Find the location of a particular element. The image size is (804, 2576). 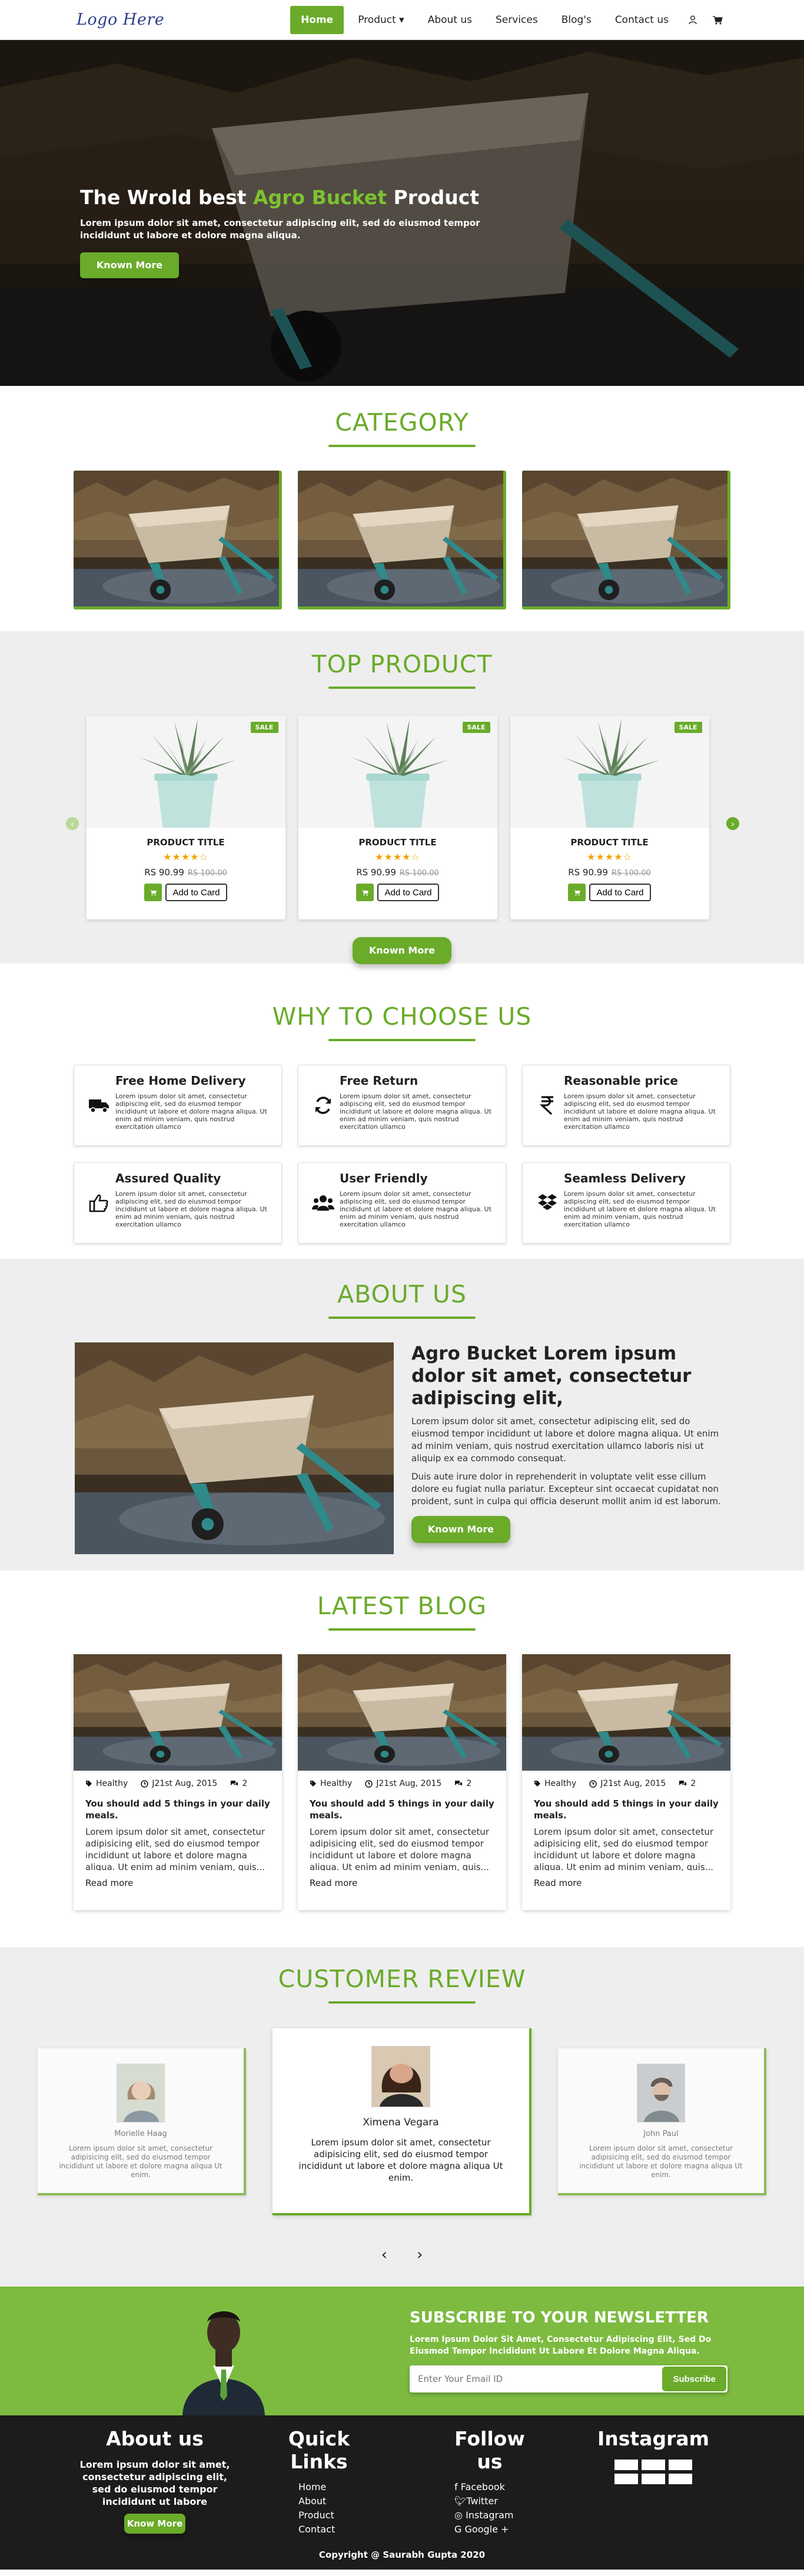

users-icon is located at coordinates (323, 1203).